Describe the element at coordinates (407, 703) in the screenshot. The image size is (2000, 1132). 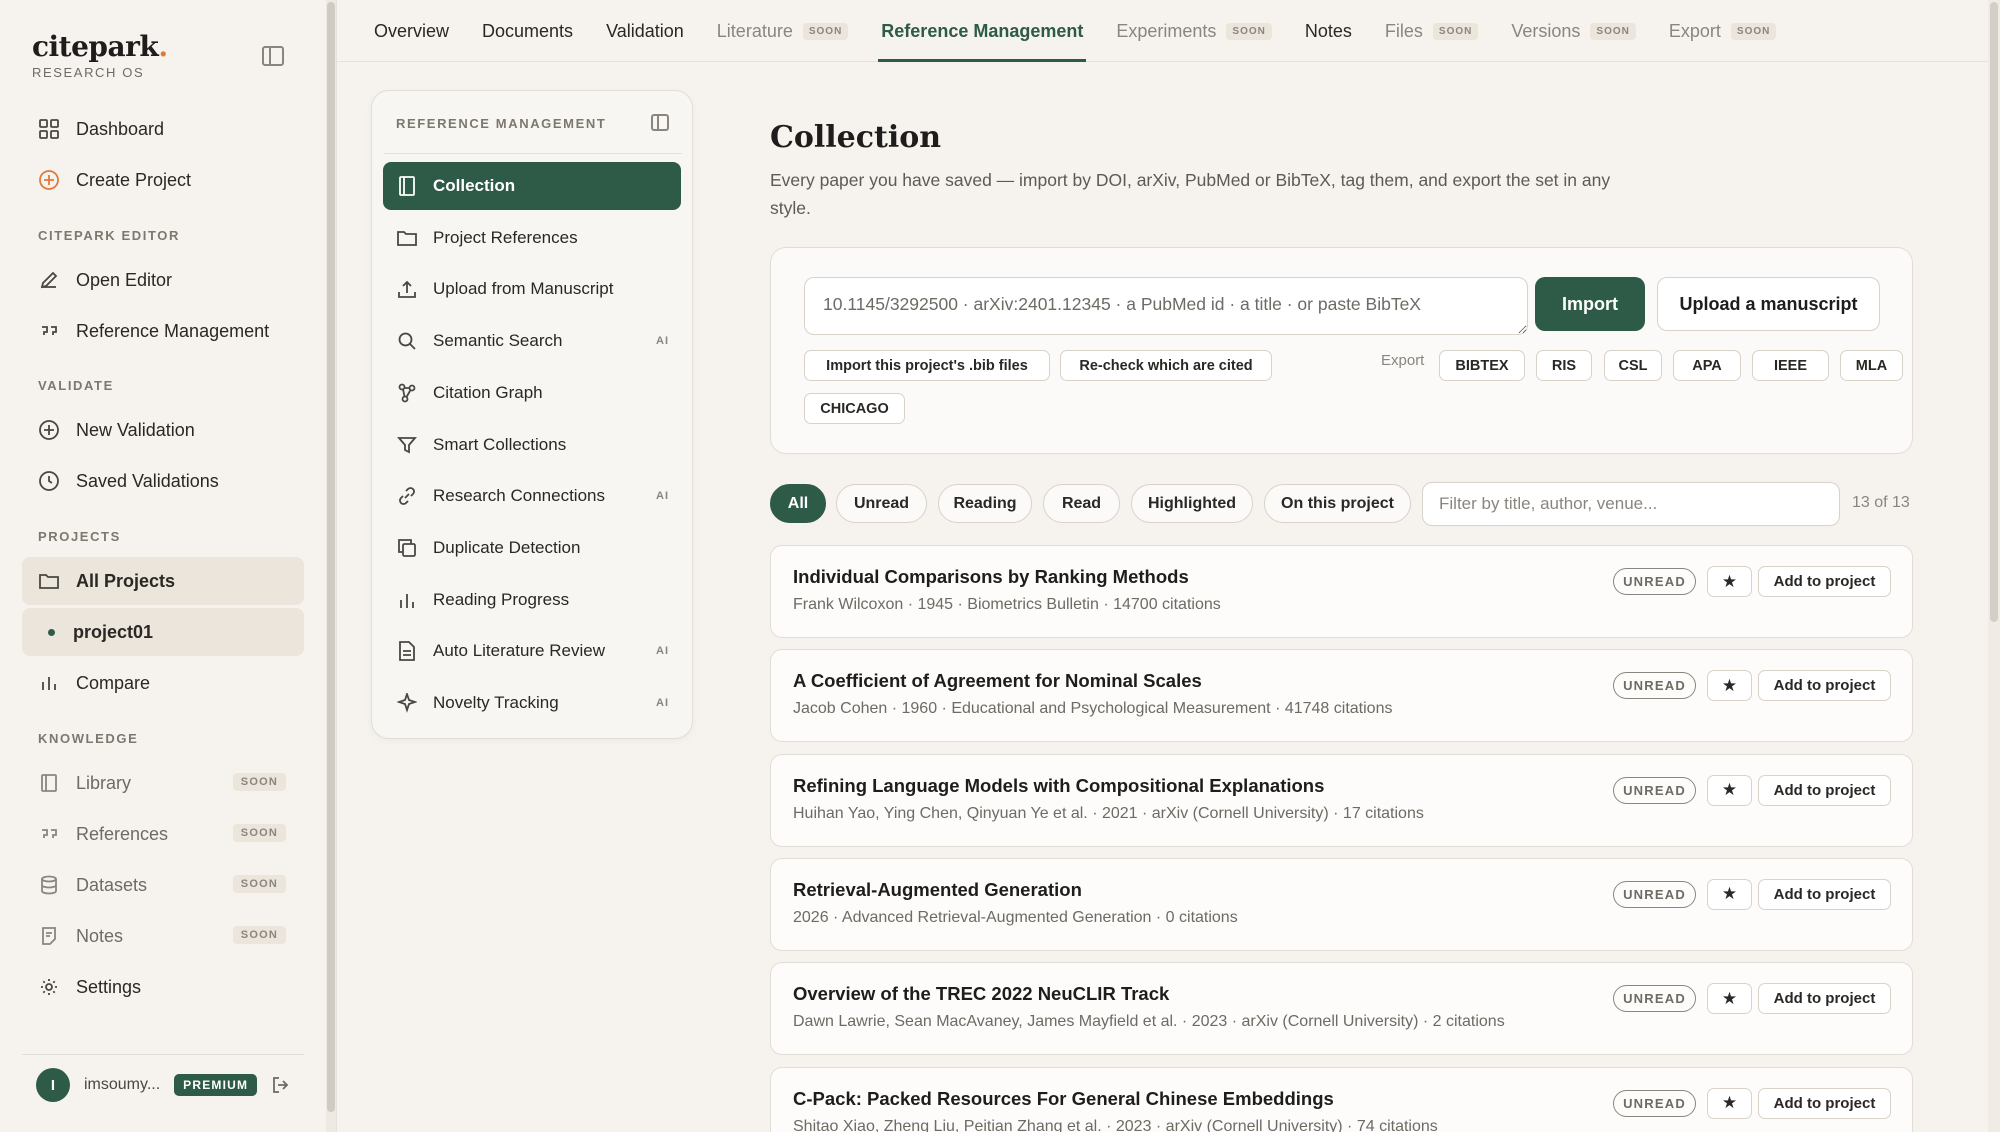
I see `sparkle-icon` at that location.